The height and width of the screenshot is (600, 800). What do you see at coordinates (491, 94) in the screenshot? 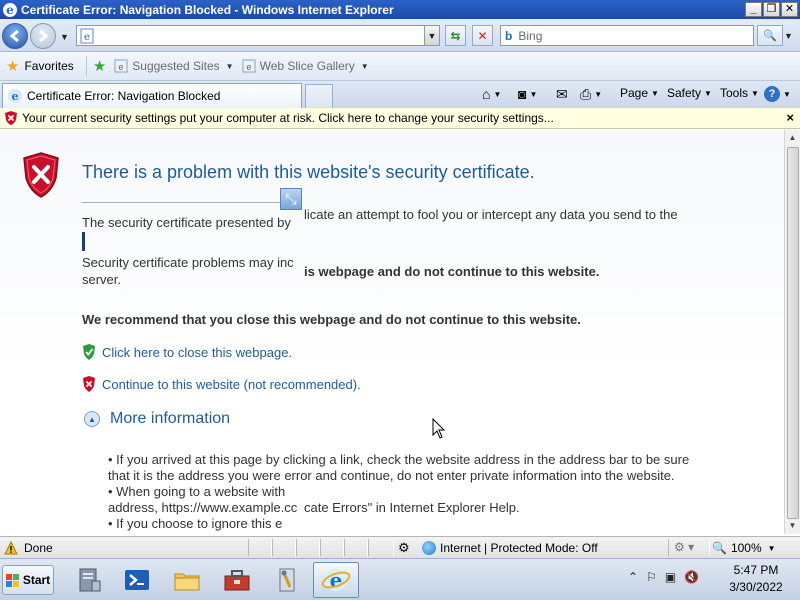
I see `home-button: ⌂ ▼` at bounding box center [491, 94].